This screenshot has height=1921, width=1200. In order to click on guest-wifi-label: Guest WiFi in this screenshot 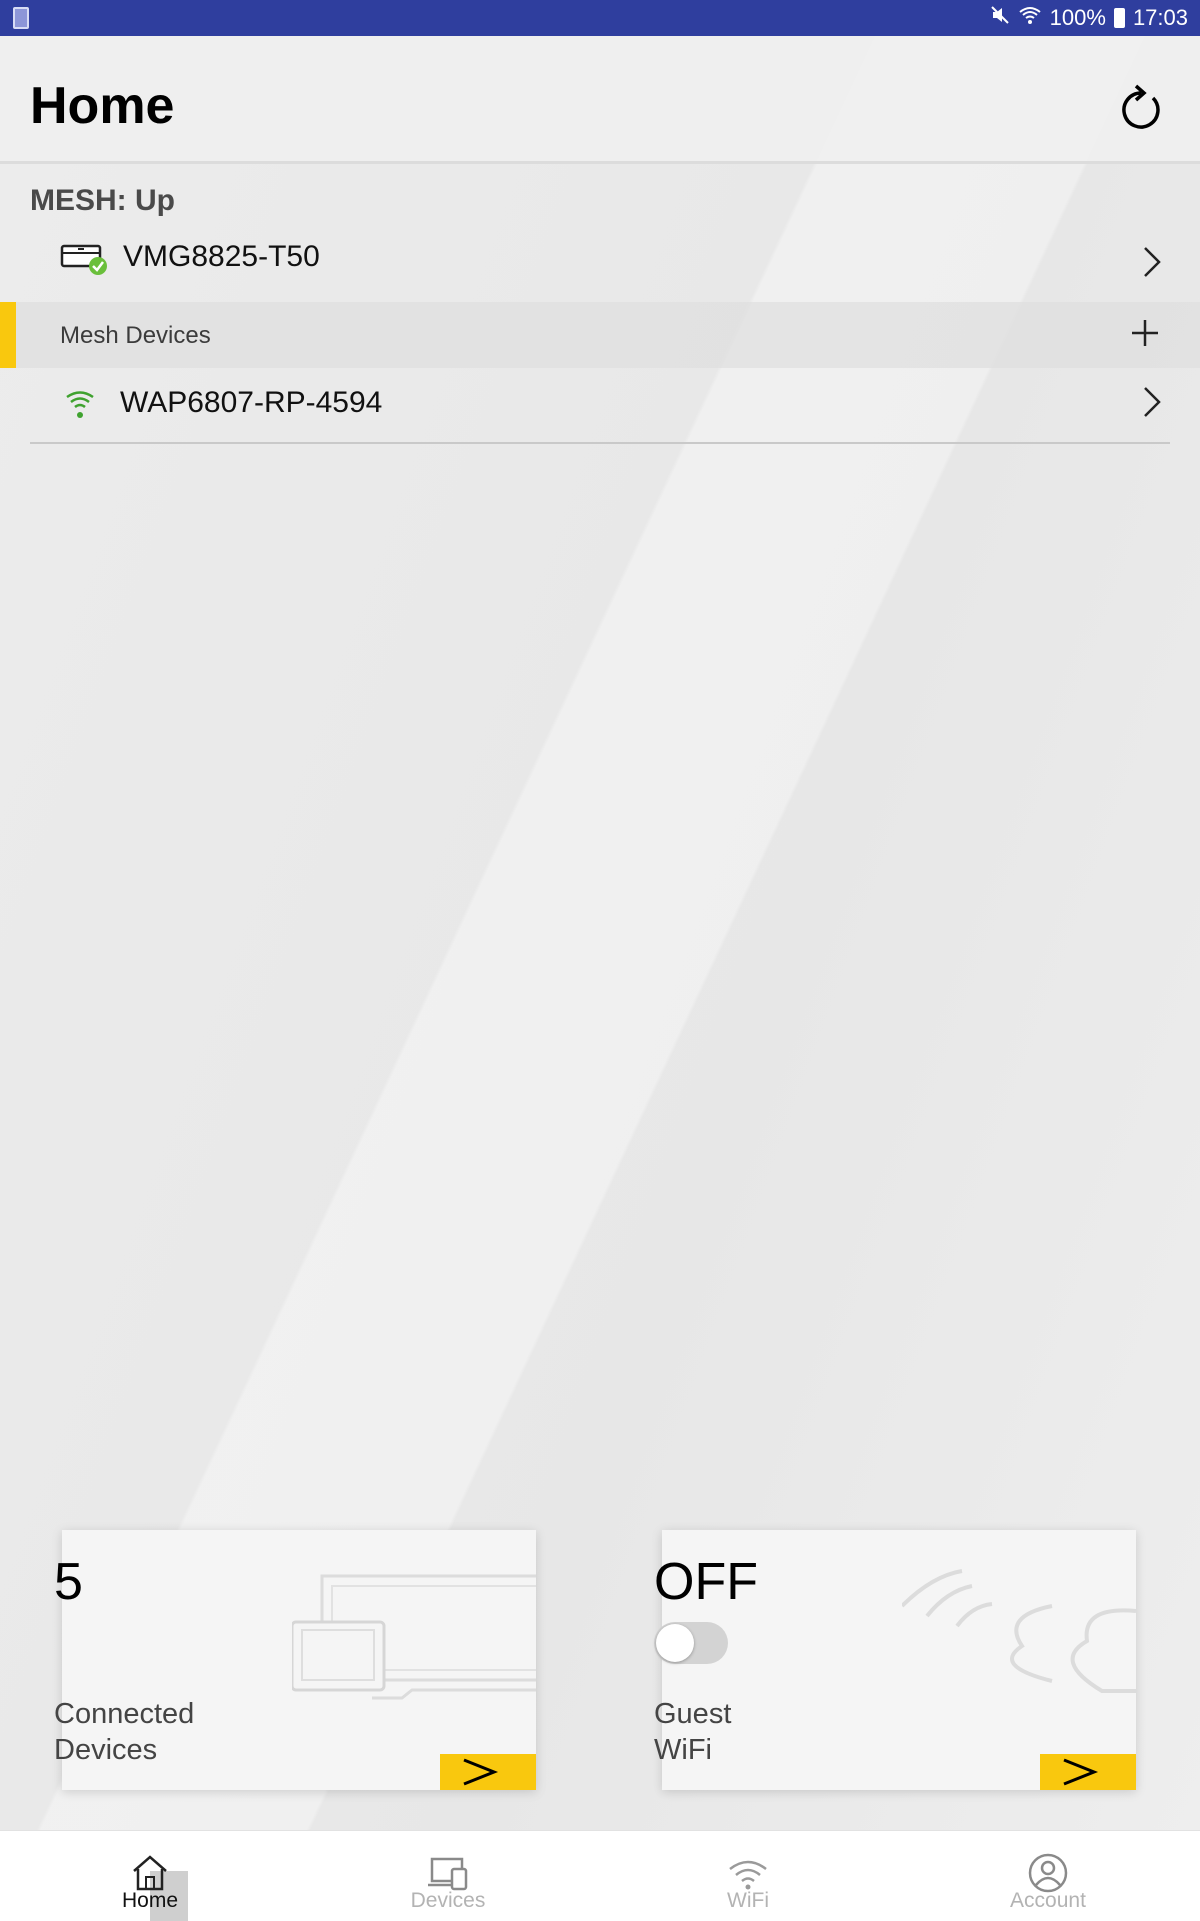, I will do `click(693, 1732)`.